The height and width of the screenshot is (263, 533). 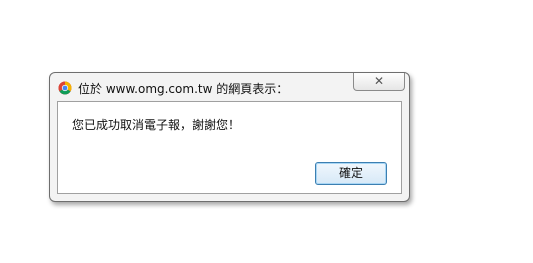 I want to click on dialog-titlebar: 位於 www.omg.com.tw 的網頁表示： ✕, so click(x=229, y=87).